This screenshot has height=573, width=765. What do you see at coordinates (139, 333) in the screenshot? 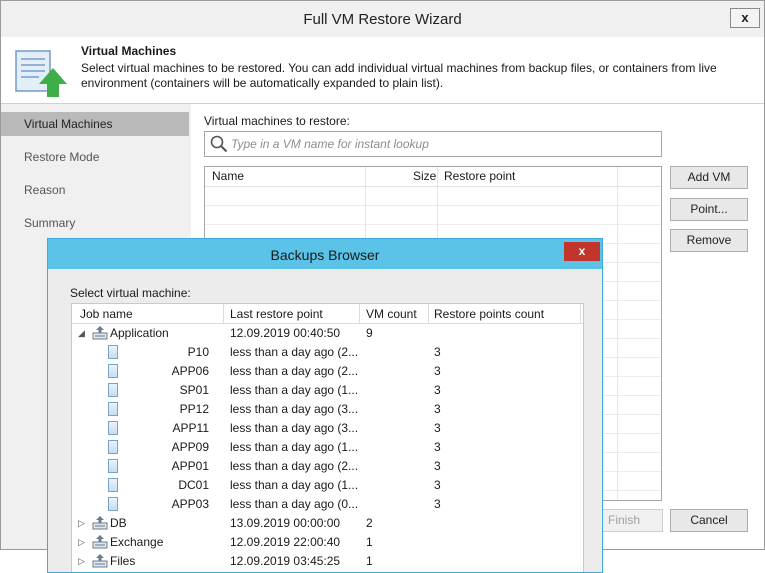
I see `job-name: Application` at bounding box center [139, 333].